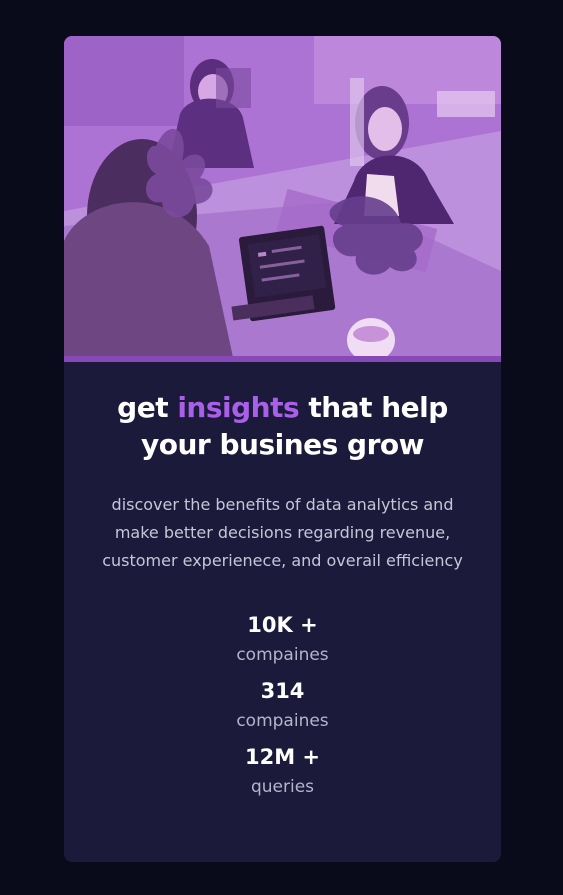 The image size is (563, 895). I want to click on stat-queries: 12M + queries, so click(282, 772).